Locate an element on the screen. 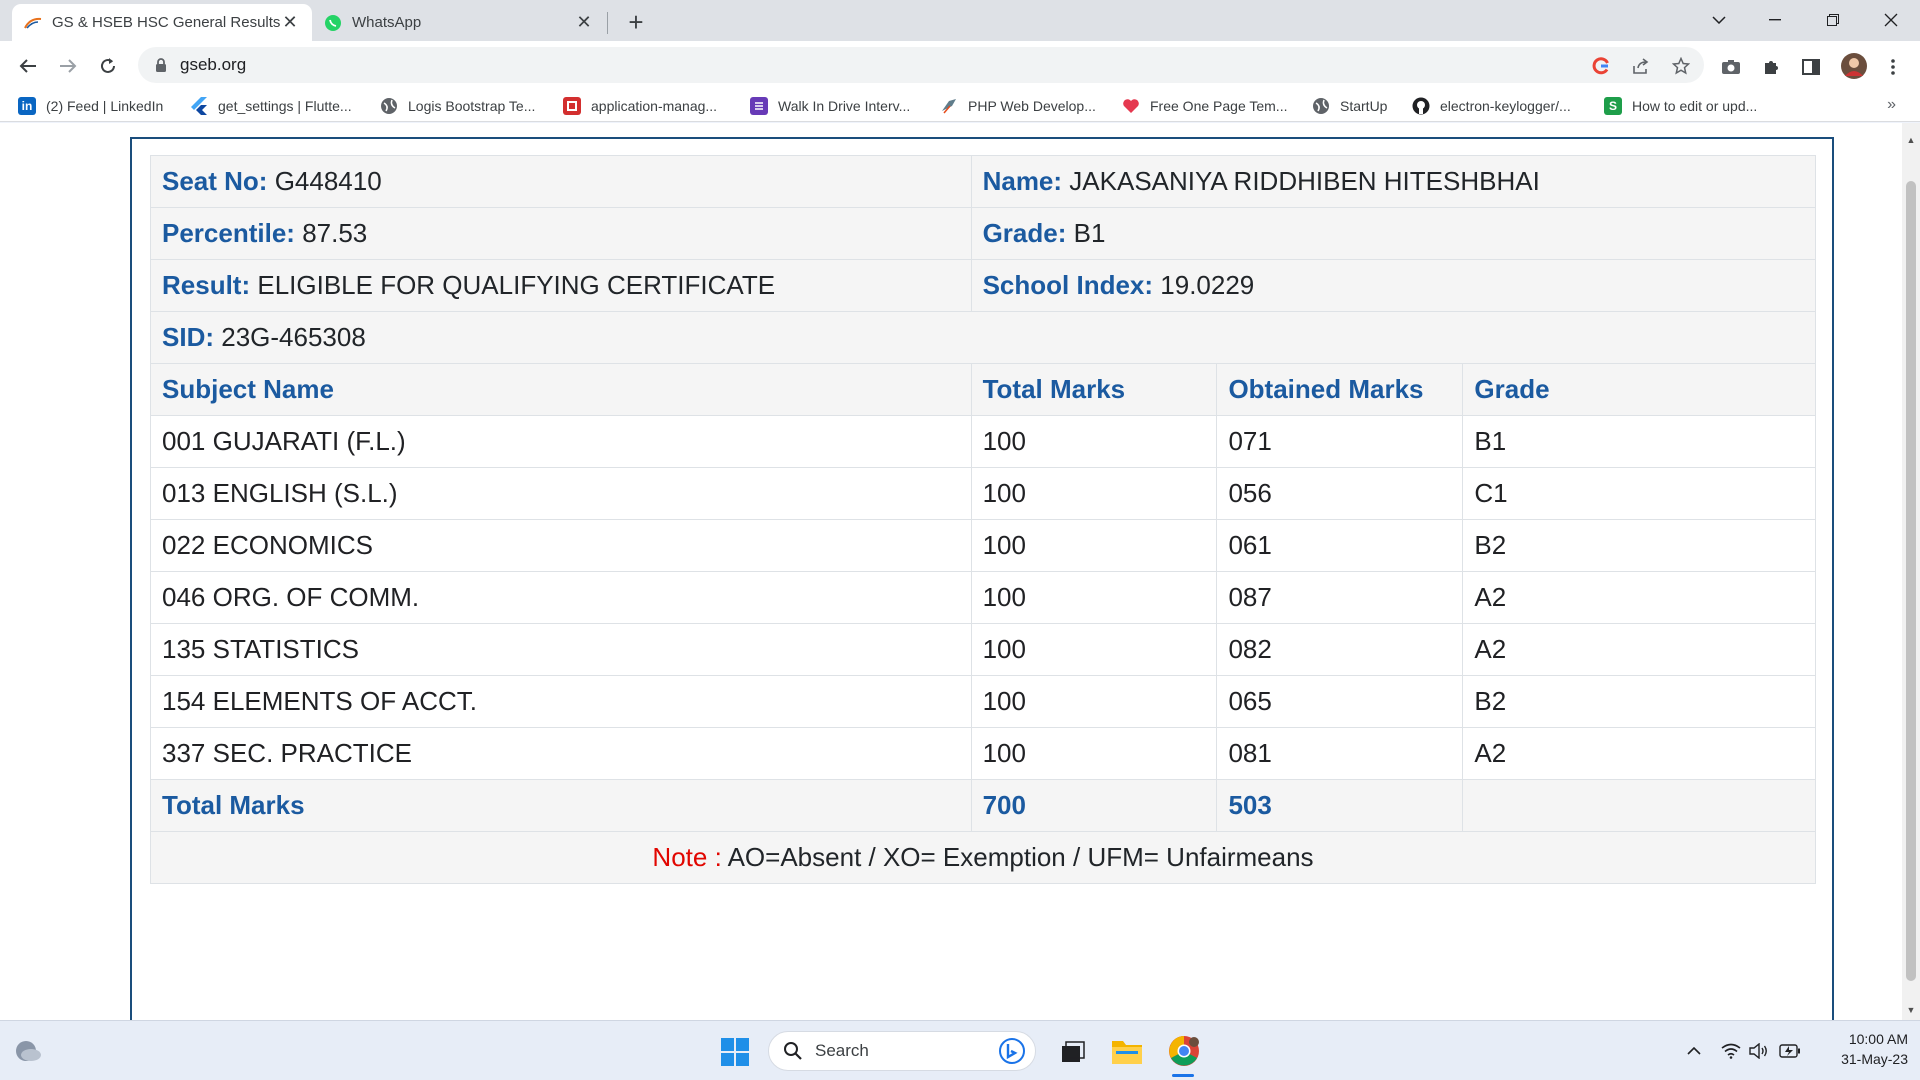 This screenshot has width=1920, height=1080. tab-search-chevron-icon is located at coordinates (1719, 20).